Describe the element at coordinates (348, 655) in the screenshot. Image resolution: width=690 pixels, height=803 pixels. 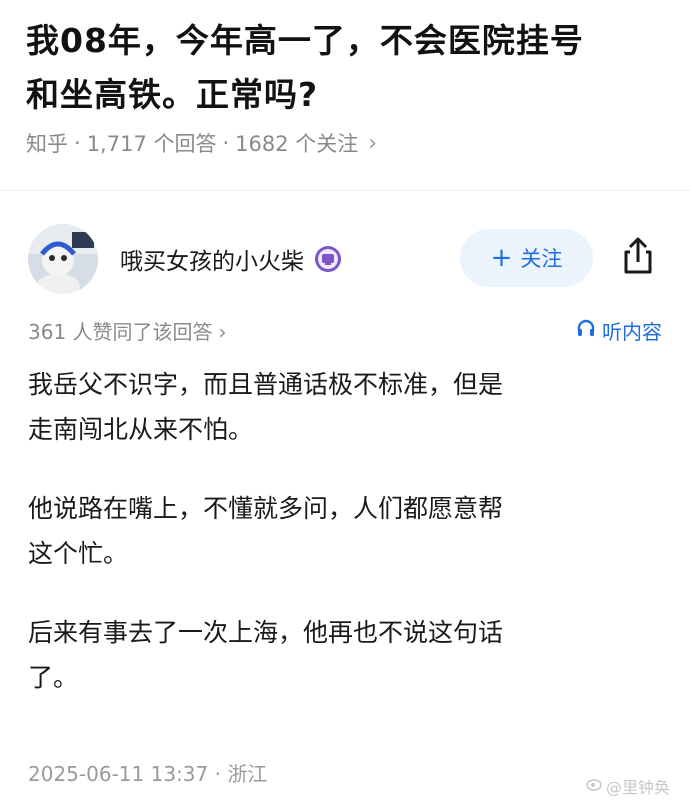
I see `answer-paragraph: 后来有事去了一次上海，他再也不说这句话 了。` at that location.